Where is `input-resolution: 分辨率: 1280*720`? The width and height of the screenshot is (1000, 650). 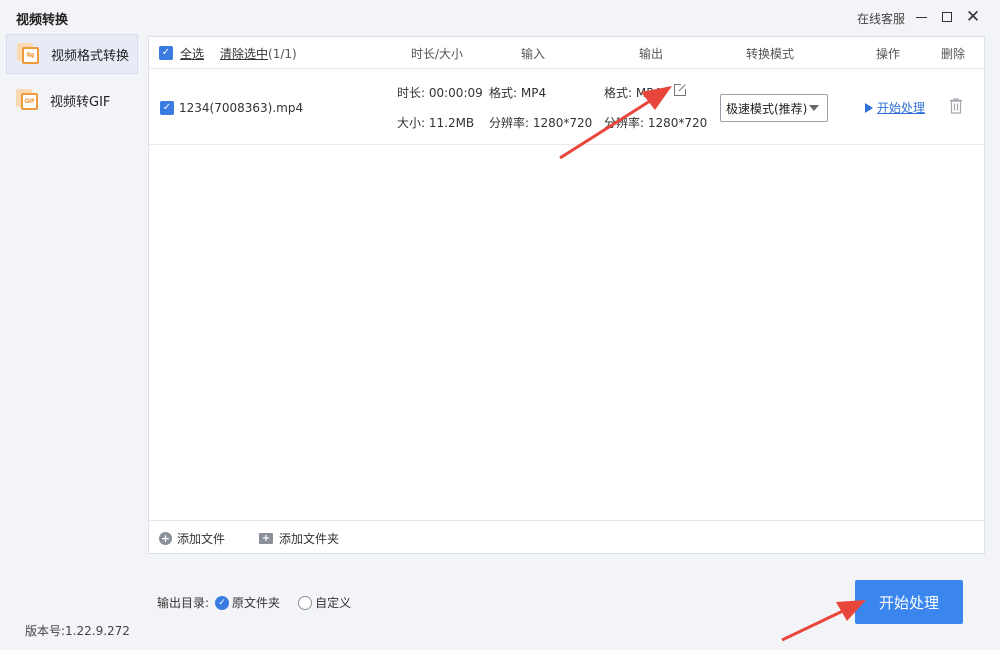
input-resolution: 分辨率: 1280*720 is located at coordinates (541, 123).